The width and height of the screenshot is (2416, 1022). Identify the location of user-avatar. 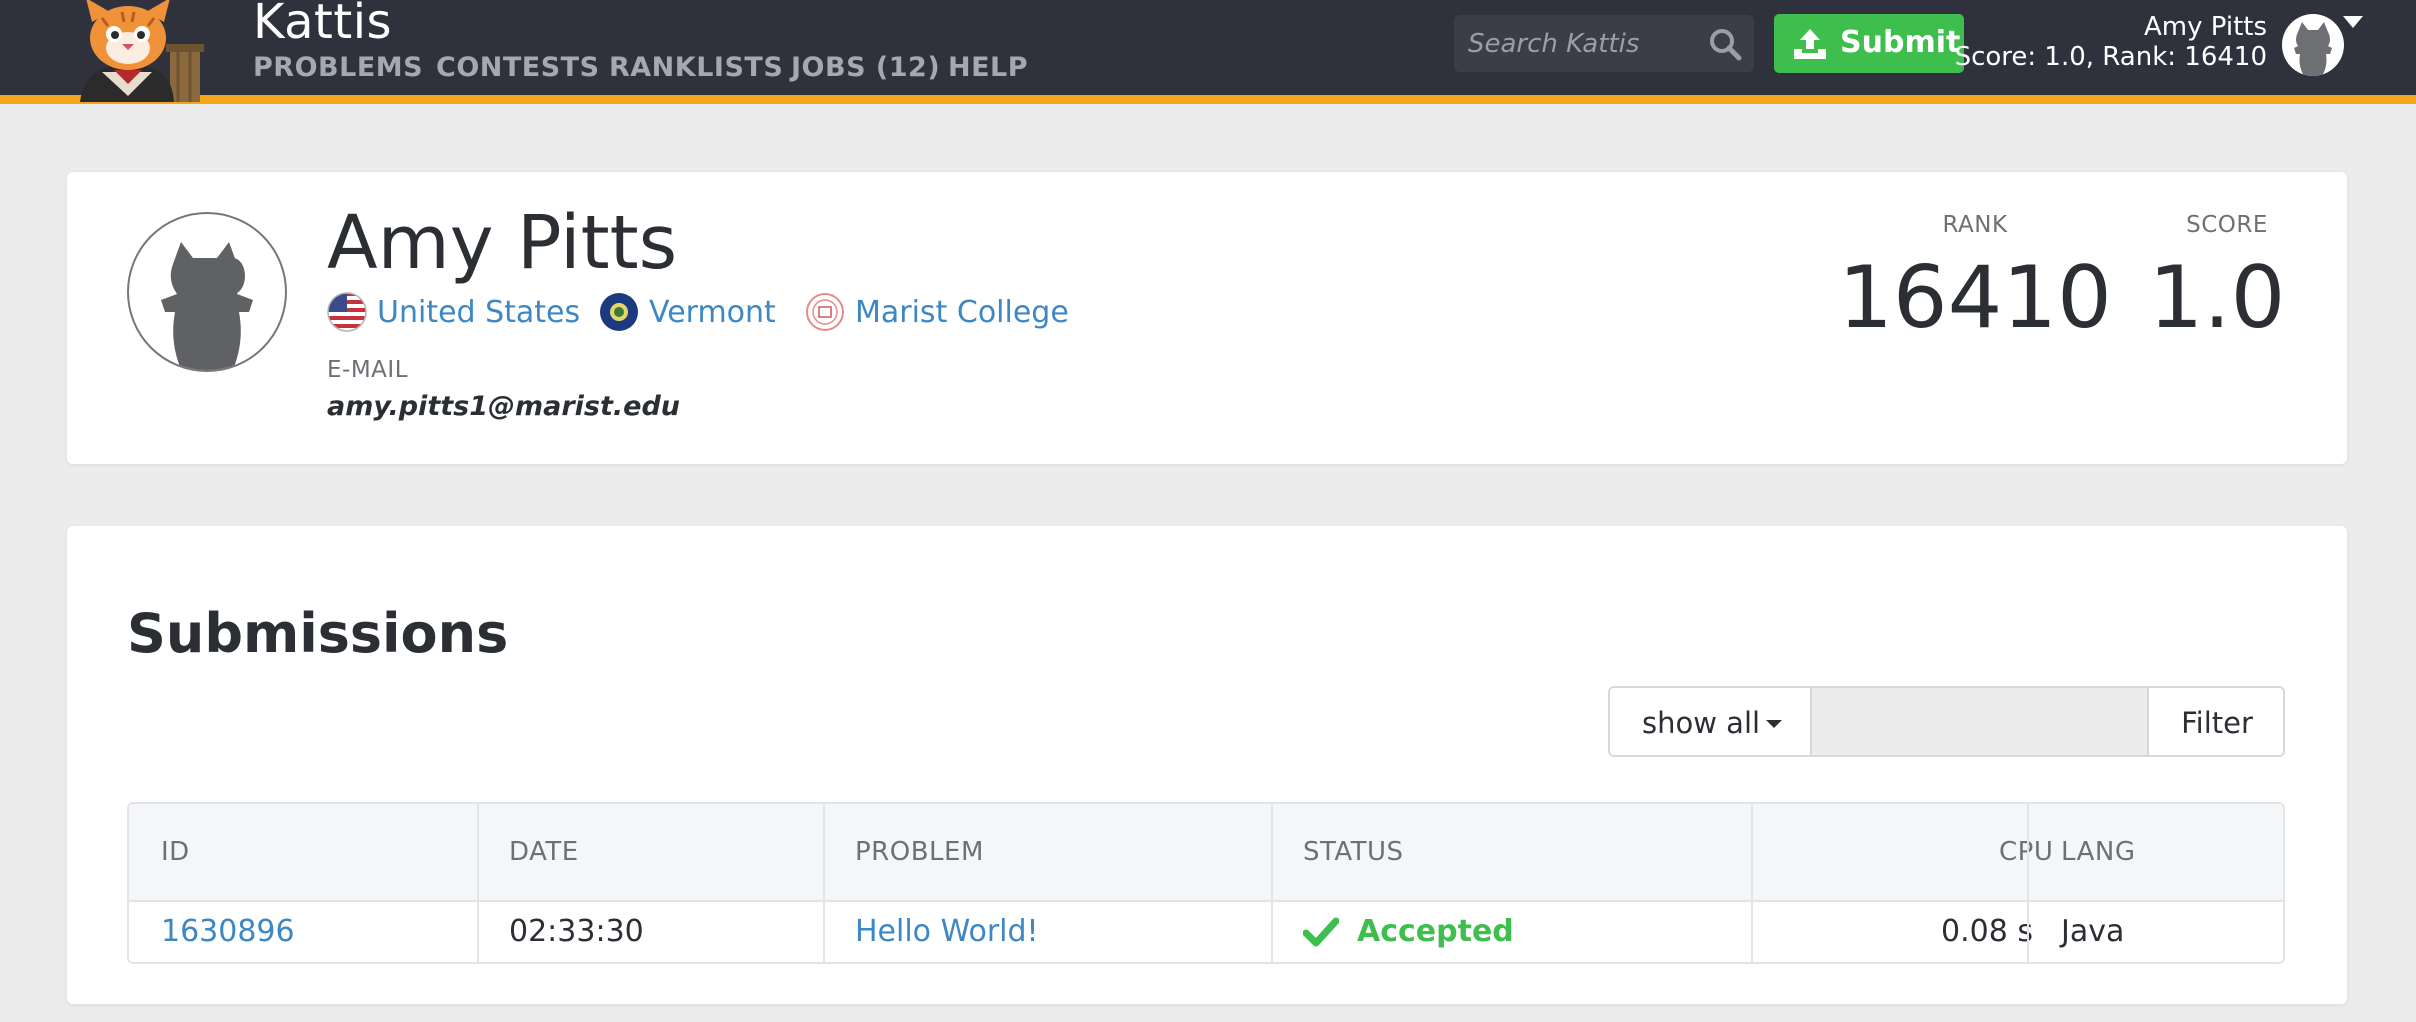
(2313, 45).